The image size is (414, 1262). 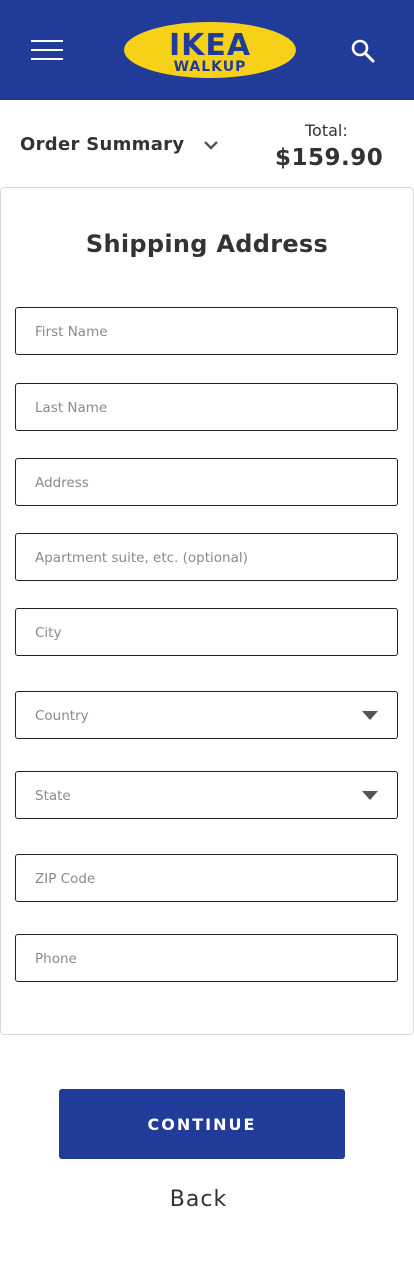 What do you see at coordinates (62, 483) in the screenshot?
I see `address-placeholder: Address` at bounding box center [62, 483].